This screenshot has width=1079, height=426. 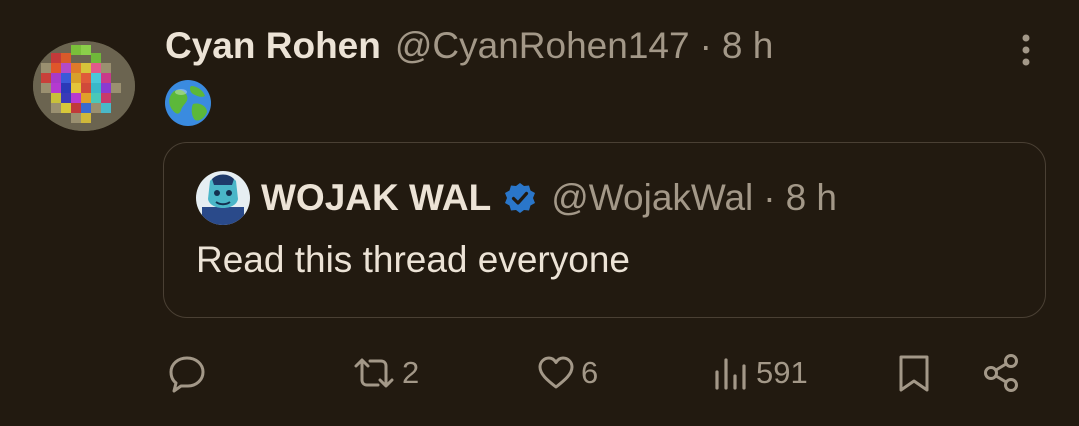 What do you see at coordinates (556, 372) in the screenshot?
I see `heart-icon` at bounding box center [556, 372].